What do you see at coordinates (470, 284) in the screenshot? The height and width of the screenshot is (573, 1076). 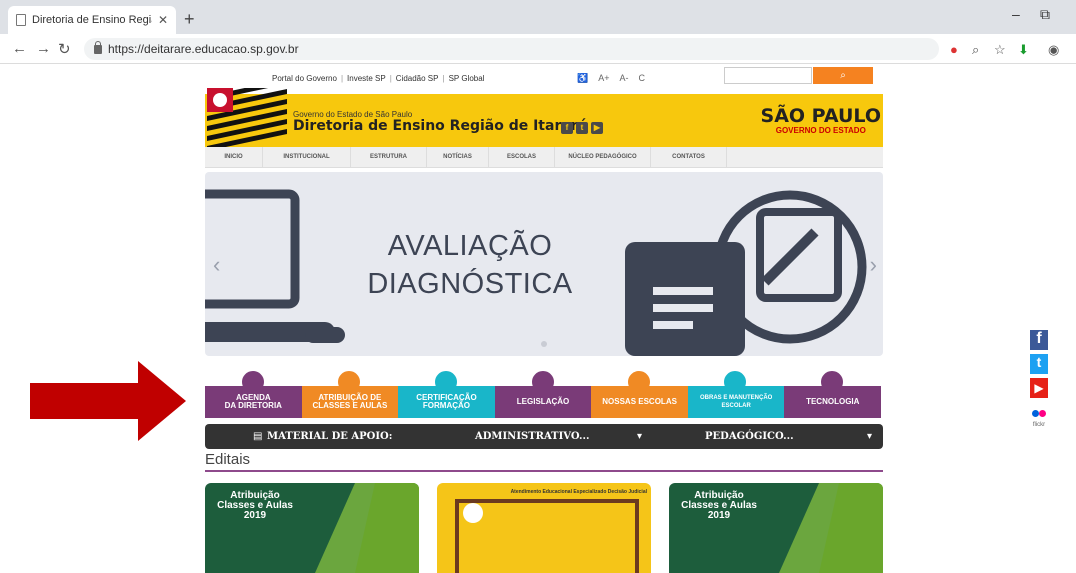 I see `slide-title-line2: DIAGNÓSTICA` at bounding box center [470, 284].